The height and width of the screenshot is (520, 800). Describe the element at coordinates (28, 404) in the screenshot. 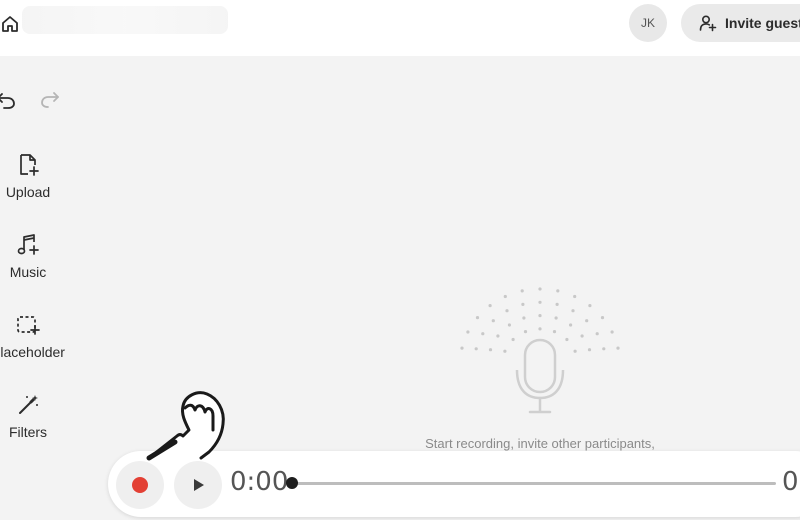

I see `magic-wand-icon` at that location.